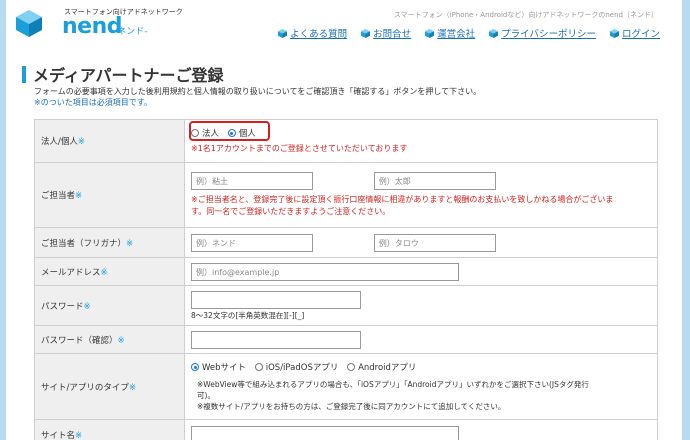  What do you see at coordinates (421, 305) in the screenshot?
I see `password-input-cell: 8～32文字の[半角英数混在][-][_]` at bounding box center [421, 305].